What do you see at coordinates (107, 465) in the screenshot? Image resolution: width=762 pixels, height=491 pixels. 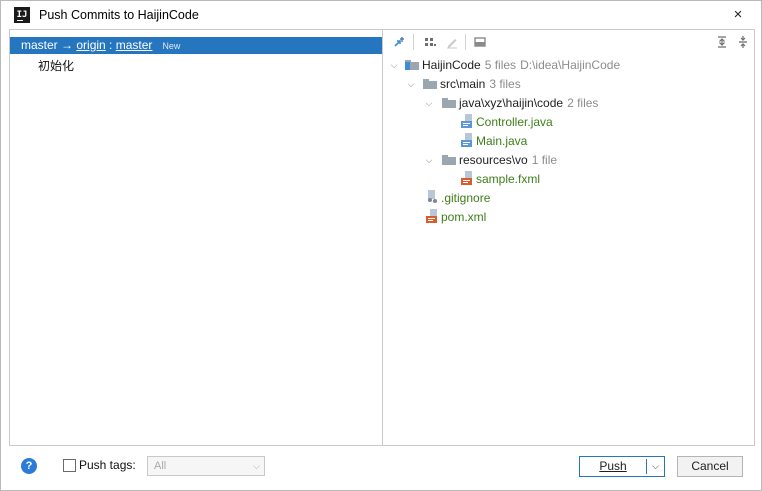 I see `push-tags-label: Push tags:` at bounding box center [107, 465].